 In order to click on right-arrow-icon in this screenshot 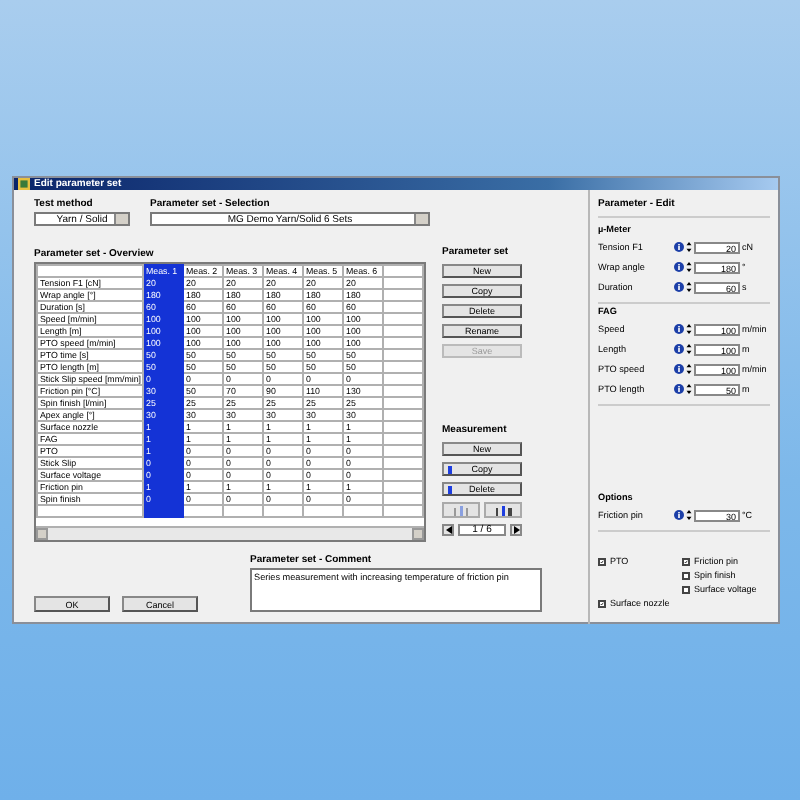, I will do `click(516, 530)`.